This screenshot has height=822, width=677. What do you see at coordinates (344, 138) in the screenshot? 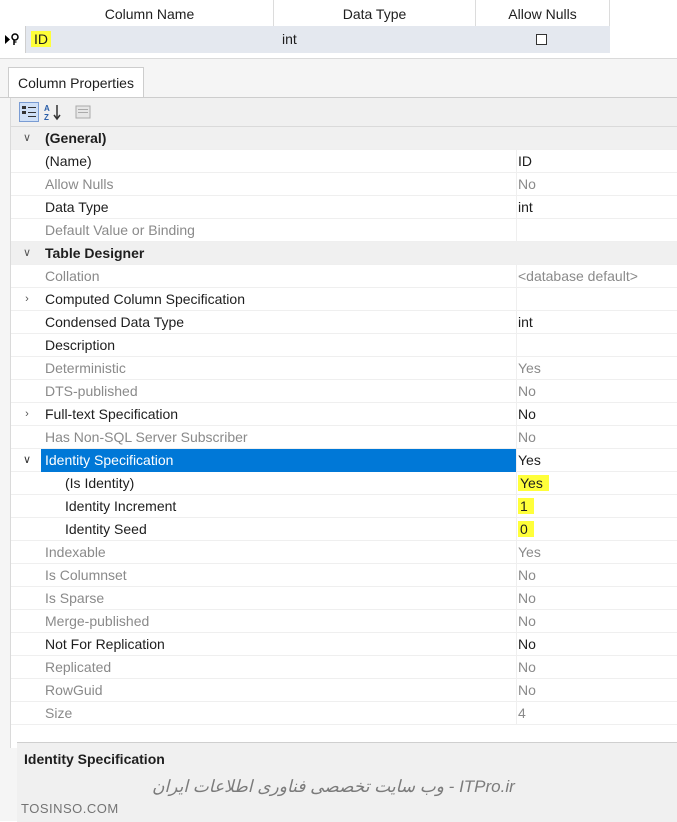
I see `property-category: ∨ (General)` at bounding box center [344, 138].